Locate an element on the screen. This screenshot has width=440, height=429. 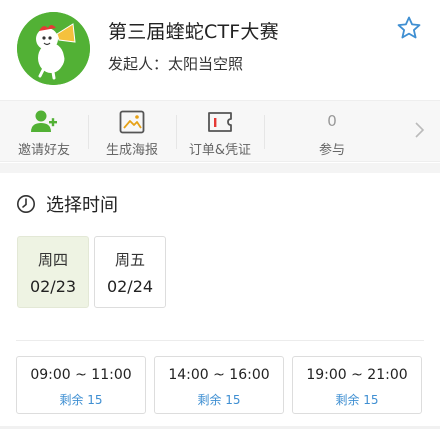
invite-friends-button: 邀请好友 is located at coordinates (44, 132).